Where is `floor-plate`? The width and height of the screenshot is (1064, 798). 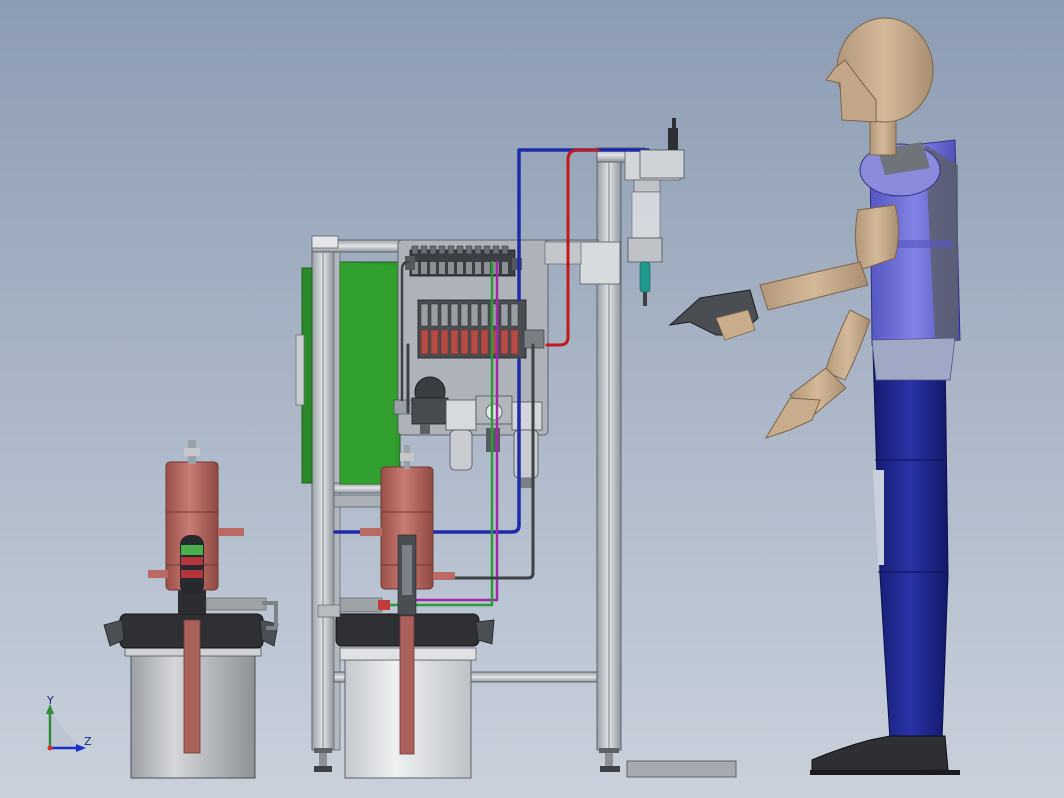
floor-plate is located at coordinates (681, 769).